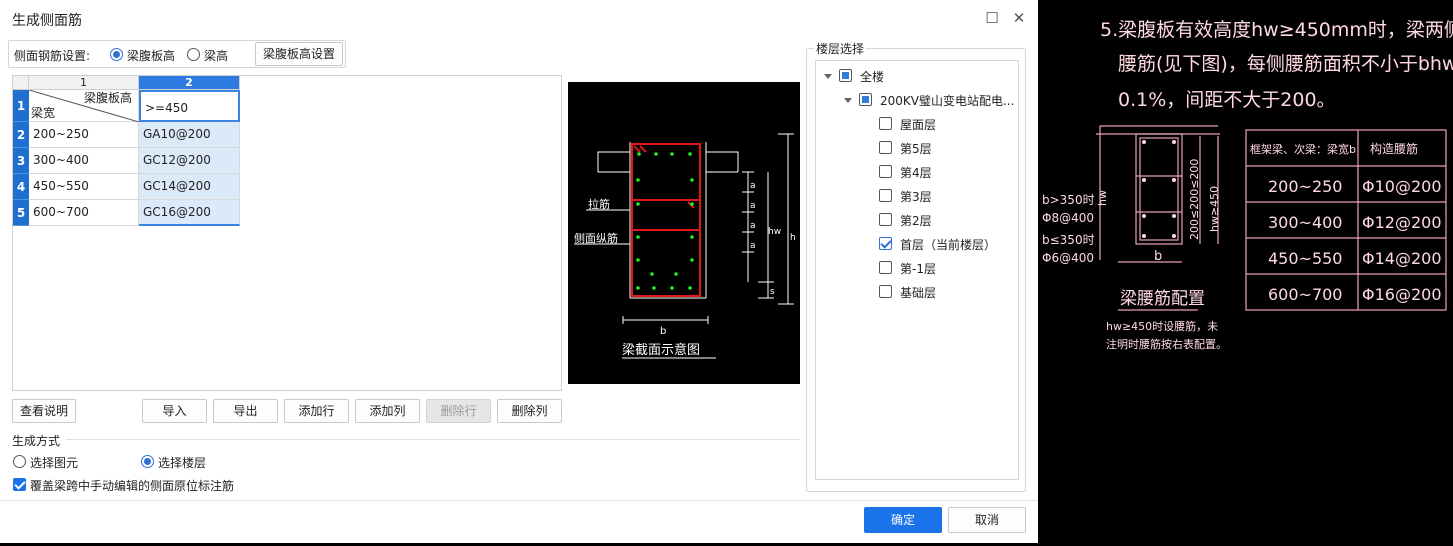 This screenshot has height=546, width=1453. Describe the element at coordinates (147, 461) in the screenshot. I see `radio-select-floor` at that location.